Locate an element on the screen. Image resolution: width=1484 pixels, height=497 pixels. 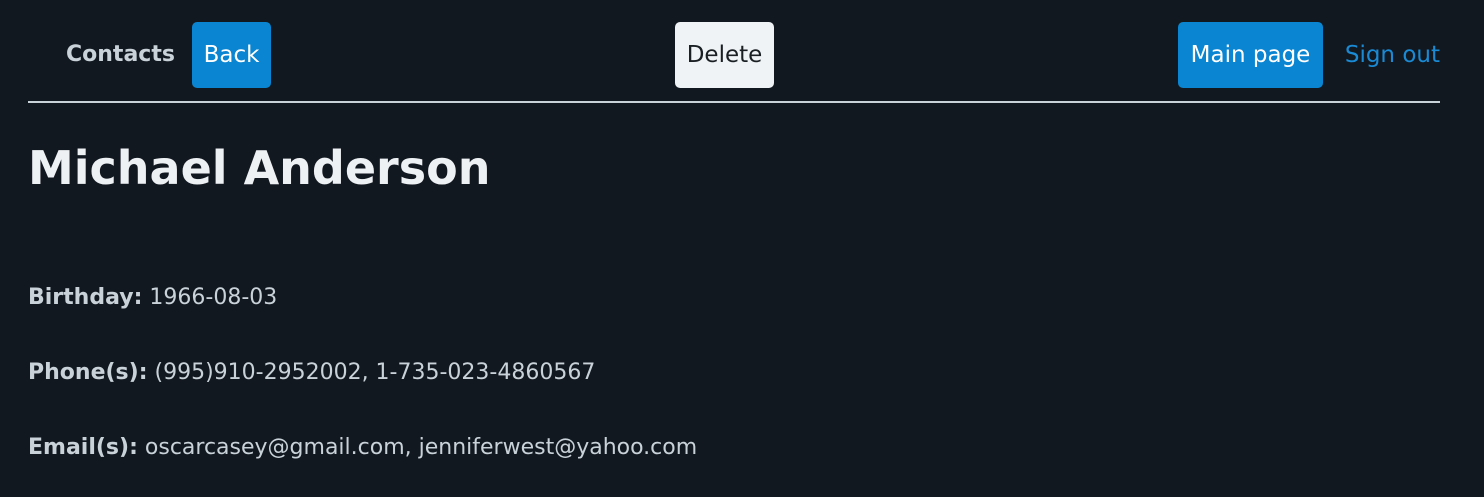
birthday-field: Birthday: 1966-08-03 is located at coordinates (152, 298).